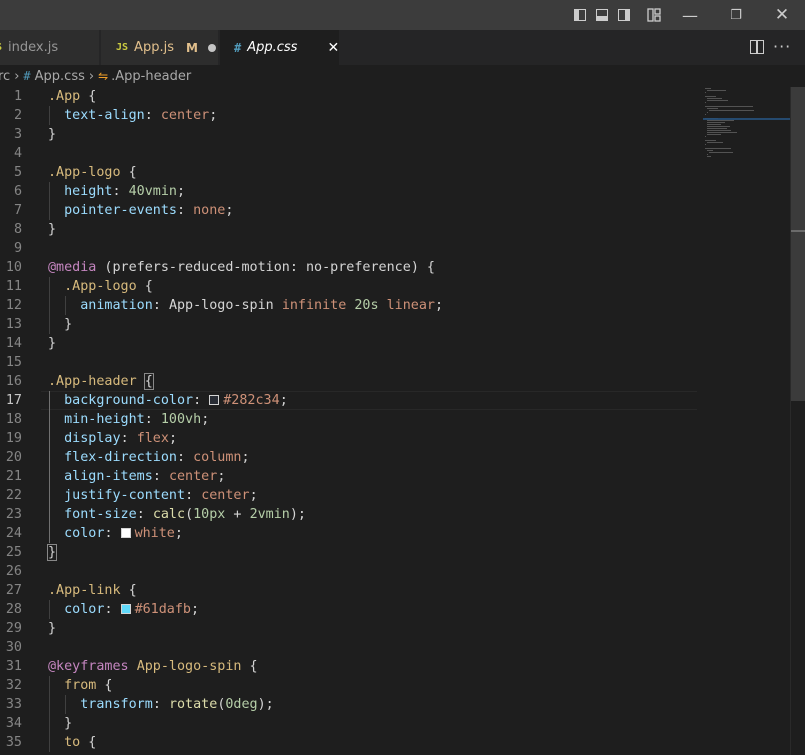  I want to click on code-line: 29}, so click(395, 628).